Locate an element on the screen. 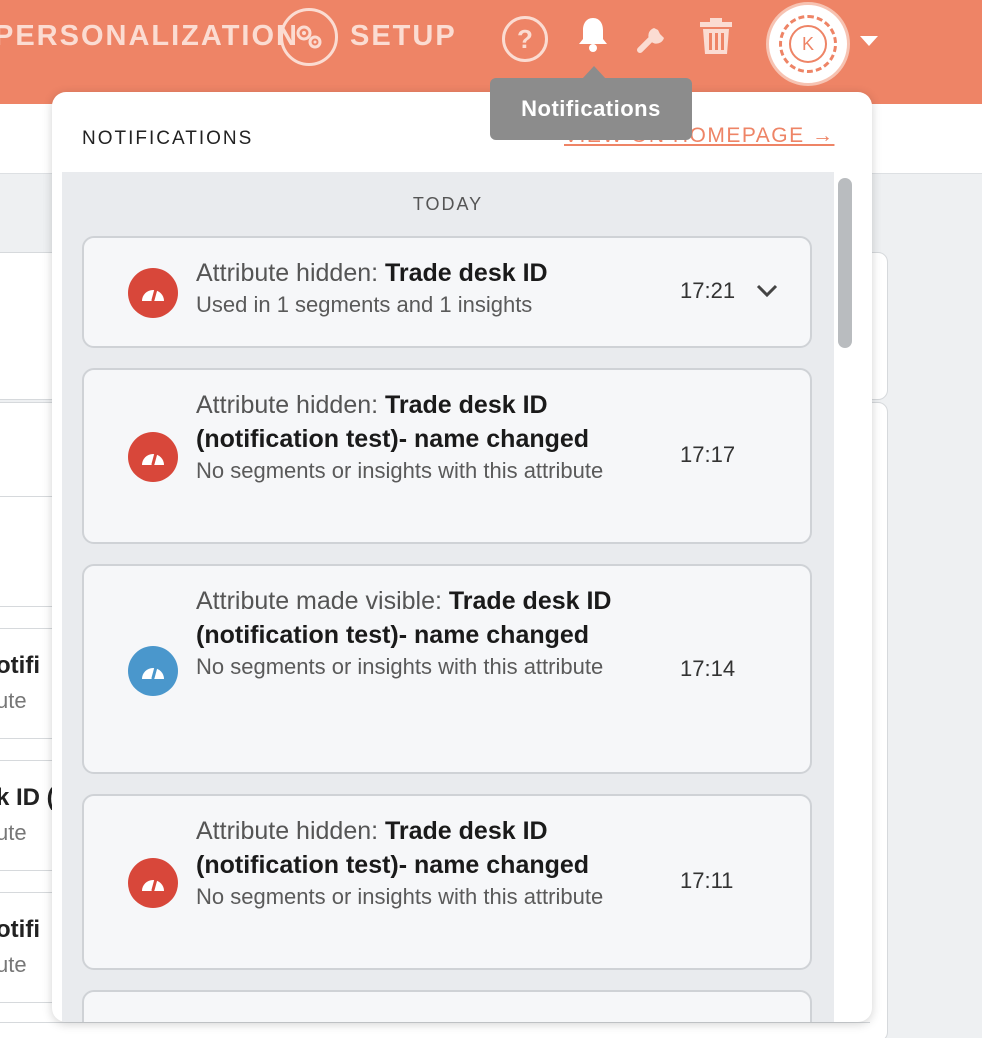  help-icon: ? is located at coordinates (525, 39).